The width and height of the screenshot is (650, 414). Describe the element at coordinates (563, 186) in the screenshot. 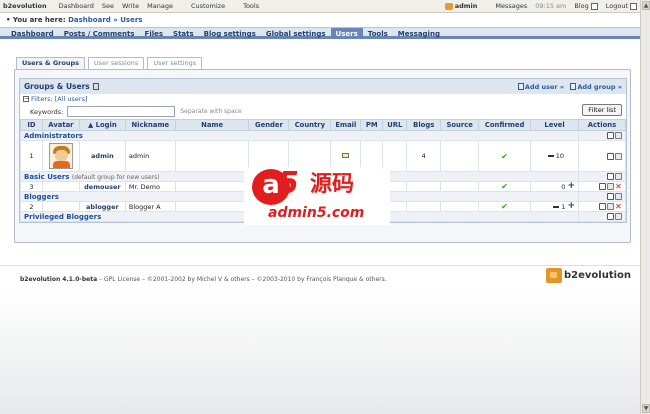

I see `user-level: 0` at that location.